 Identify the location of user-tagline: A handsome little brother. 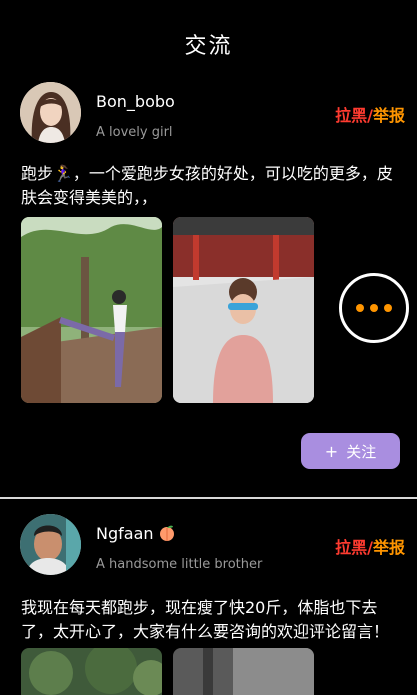
(179, 564).